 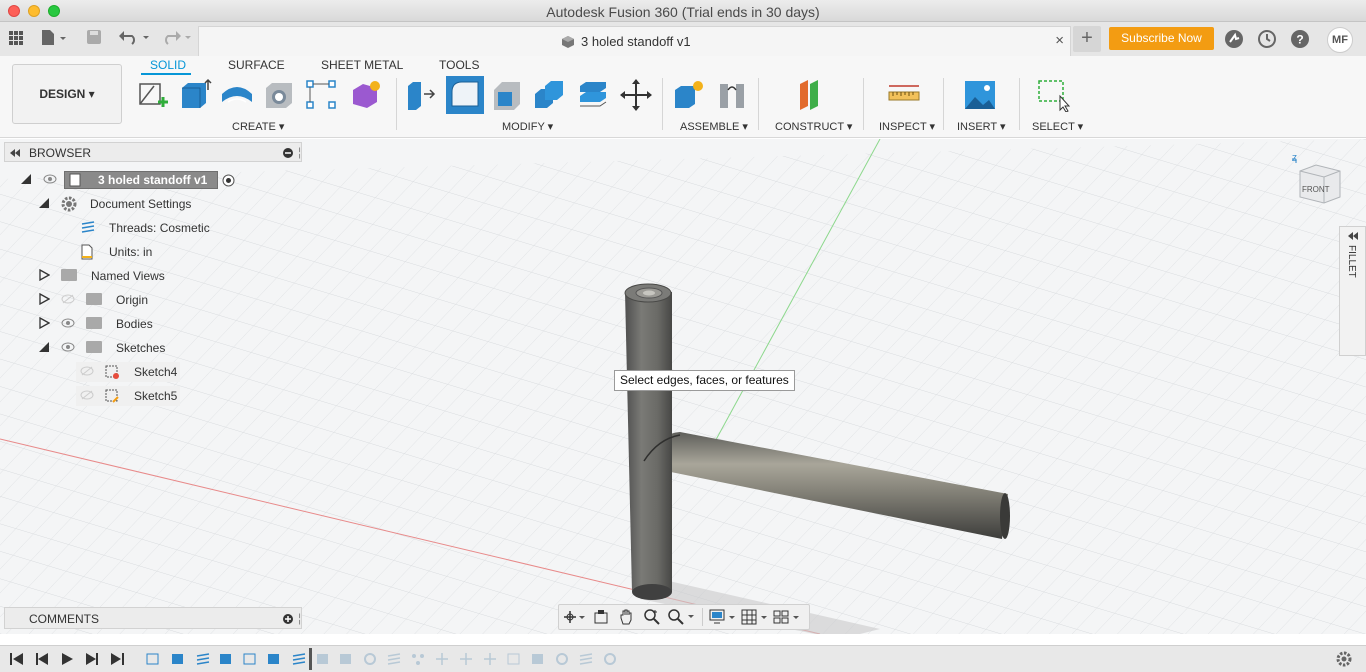 What do you see at coordinates (150, 204) in the screenshot?
I see `tree-item-document-settings: Document Settings` at bounding box center [150, 204].